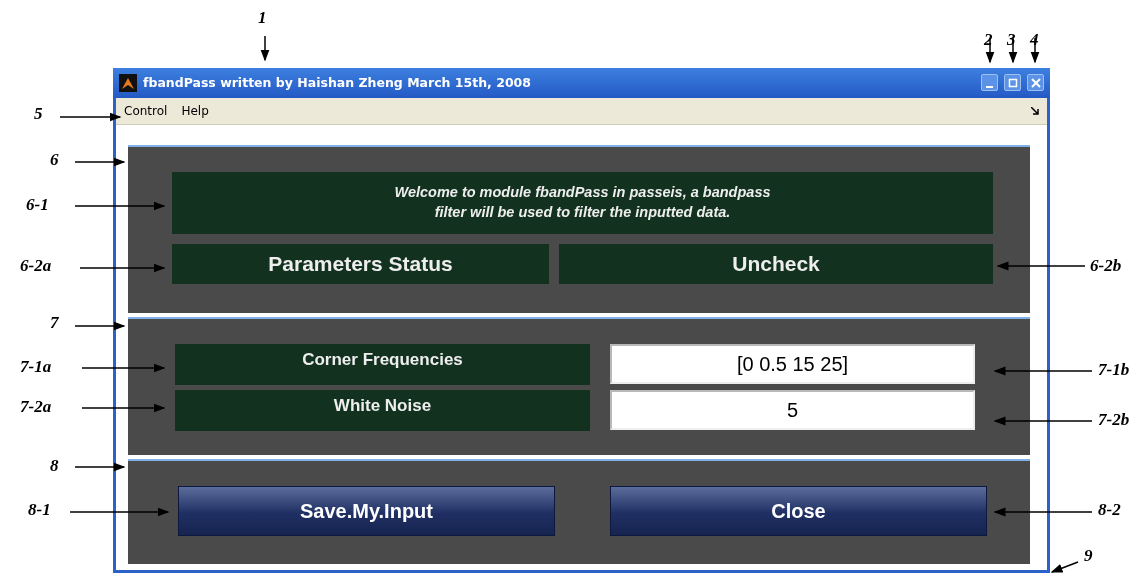 The image size is (1147, 577). I want to click on callout-label: 7-1b, so click(1114, 370).